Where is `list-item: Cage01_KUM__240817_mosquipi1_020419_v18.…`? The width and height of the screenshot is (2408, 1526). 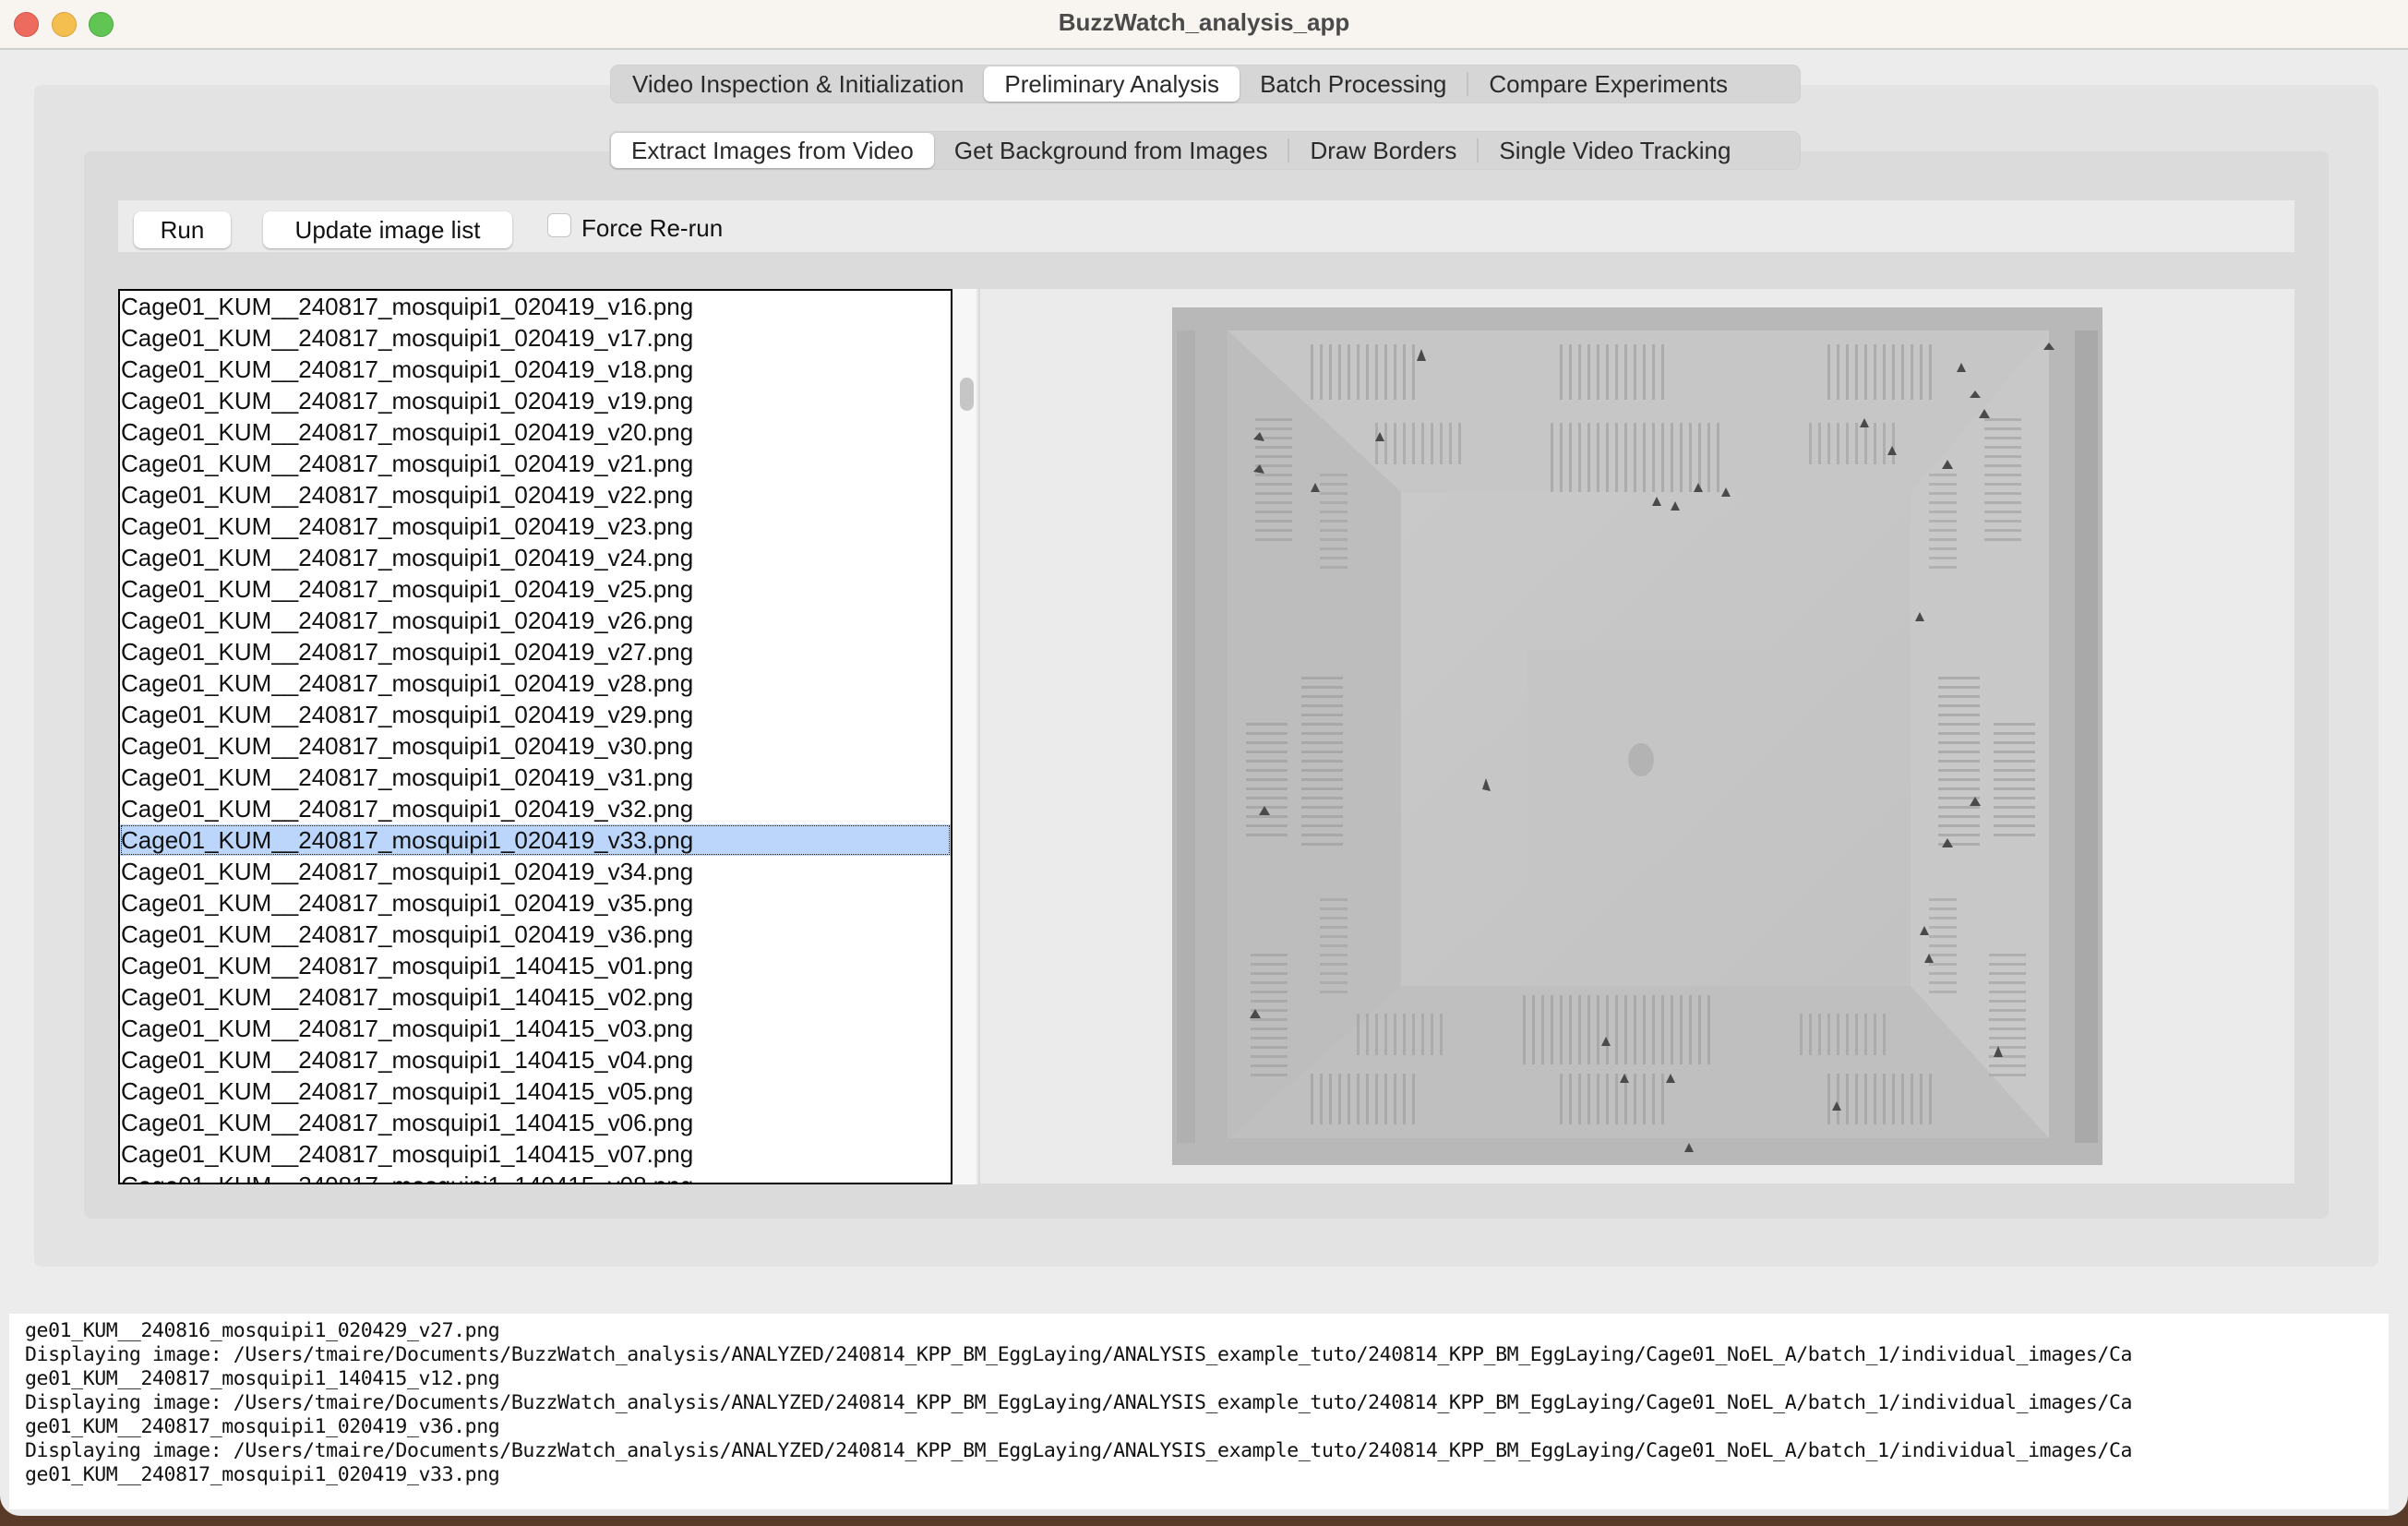 list-item: Cage01_KUM__240817_mosquipi1_020419_v18.… is located at coordinates (535, 369).